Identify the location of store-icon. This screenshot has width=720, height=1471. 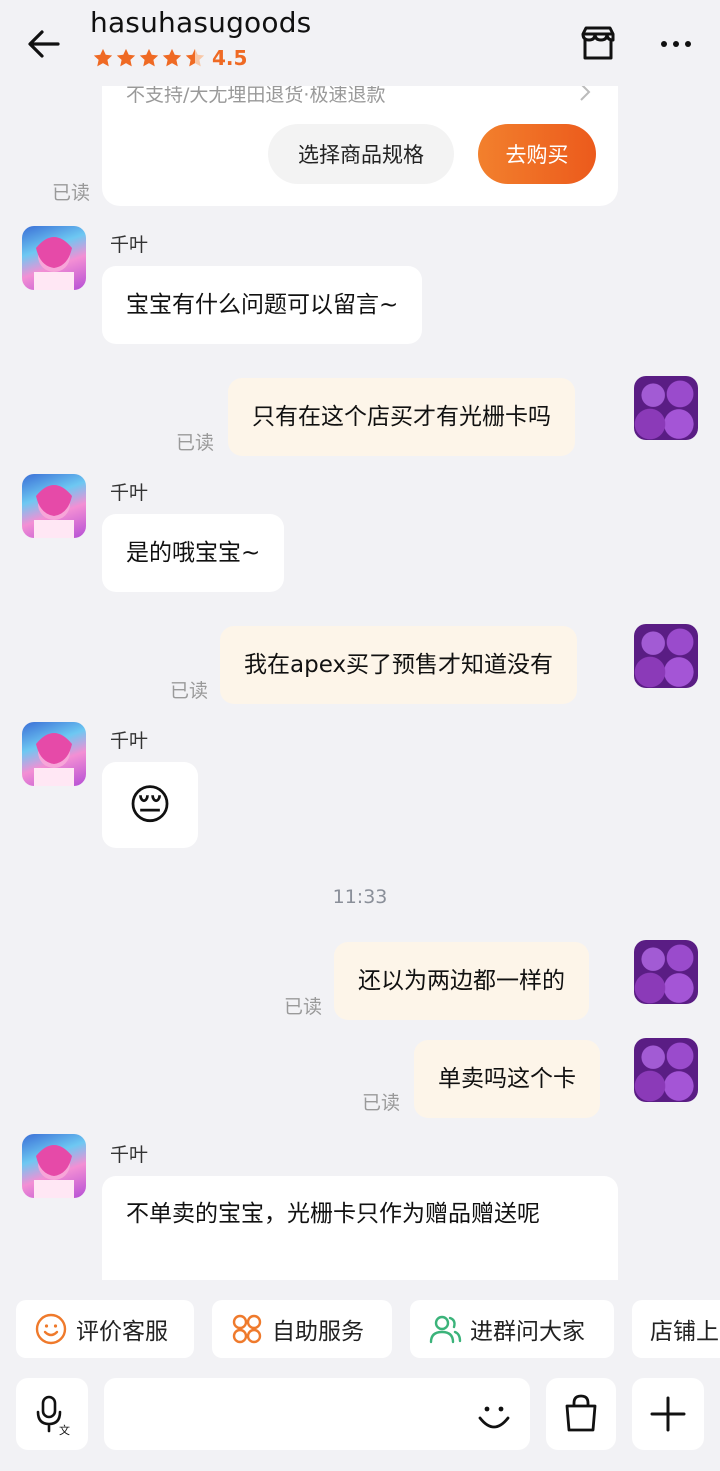
(598, 43).